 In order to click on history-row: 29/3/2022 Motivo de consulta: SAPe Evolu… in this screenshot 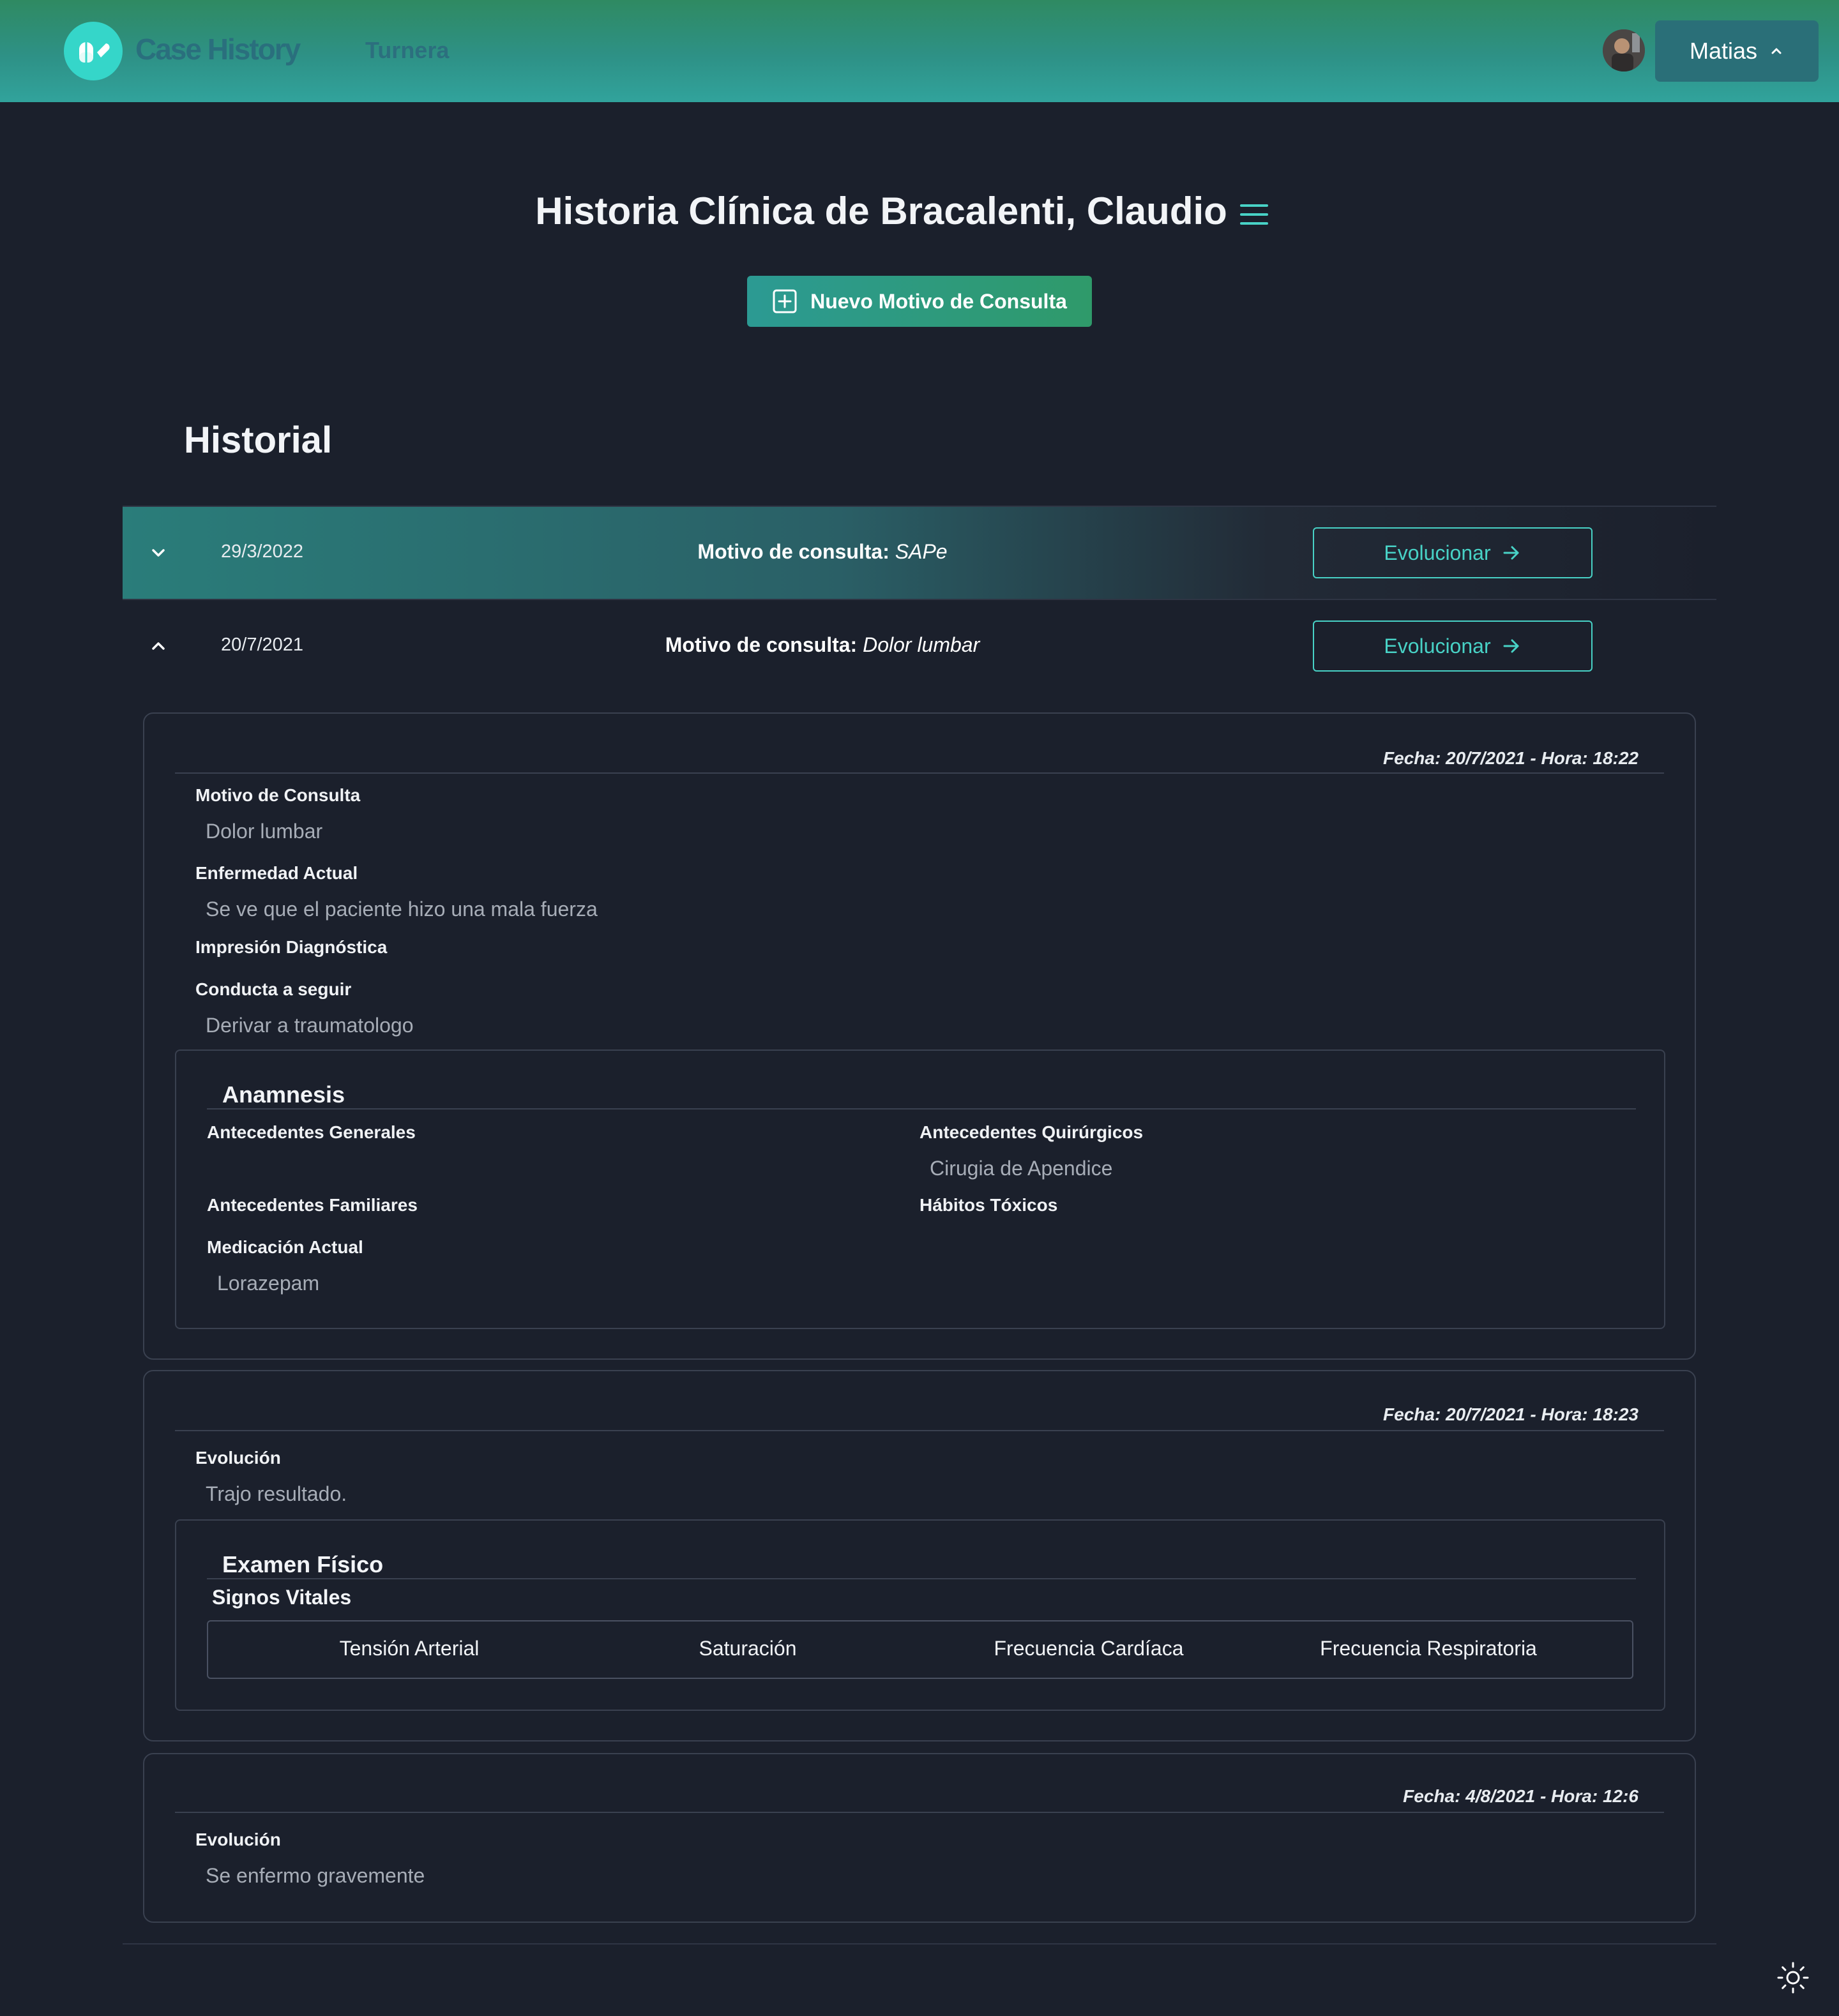, I will do `click(919, 553)`.